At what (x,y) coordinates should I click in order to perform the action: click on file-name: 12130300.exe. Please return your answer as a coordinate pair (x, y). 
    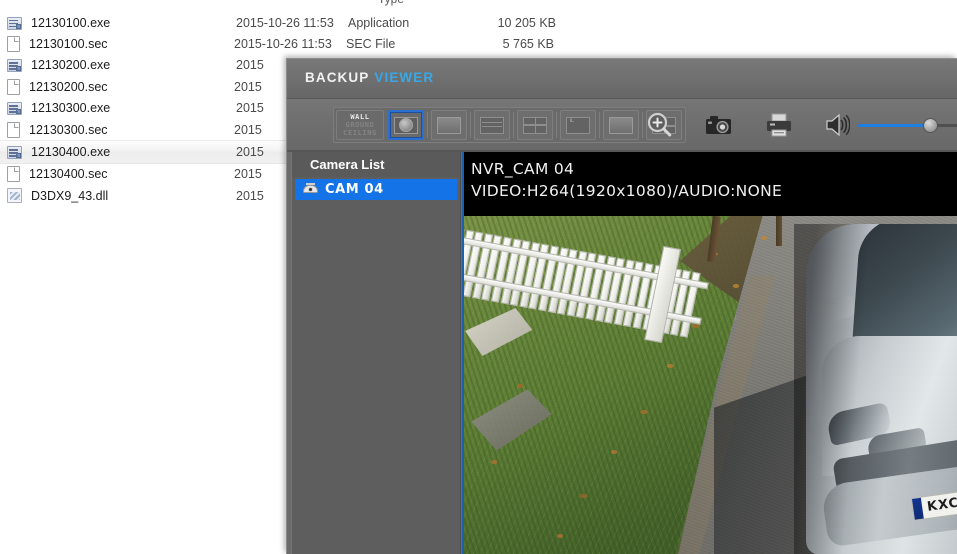
    Looking at the image, I should click on (71, 108).